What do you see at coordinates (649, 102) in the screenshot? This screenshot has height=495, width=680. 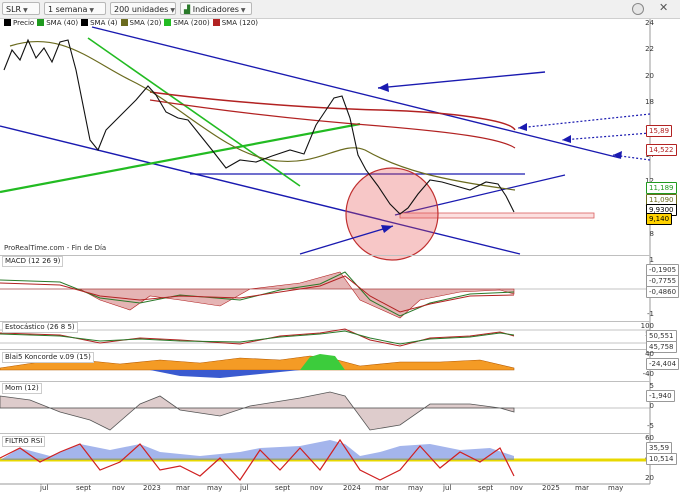 I see `price-tick-label: 18` at bounding box center [649, 102].